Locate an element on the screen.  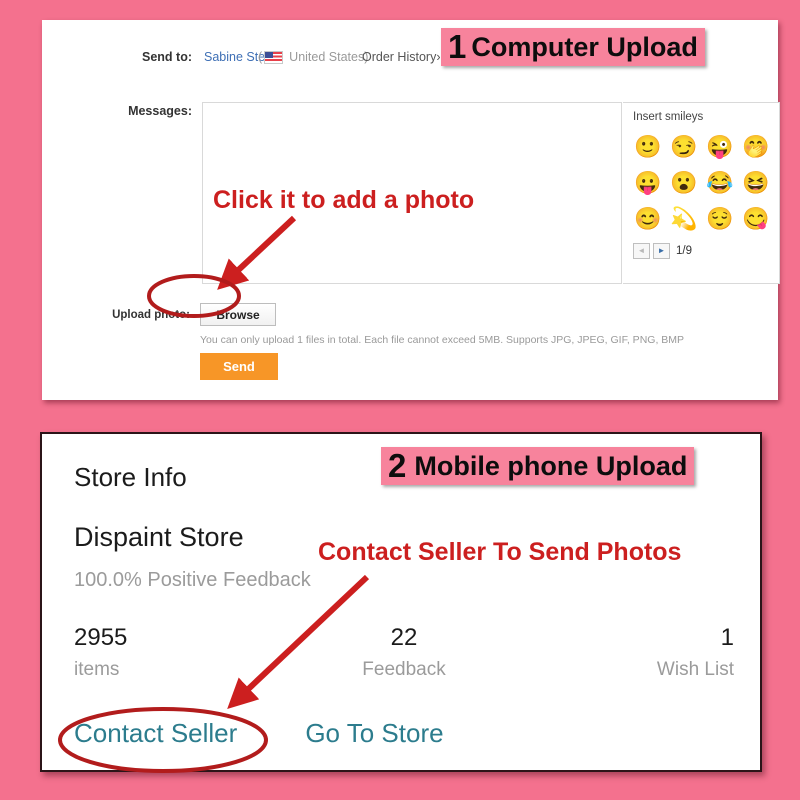
stat-label: Feedback is located at coordinates (404, 669).